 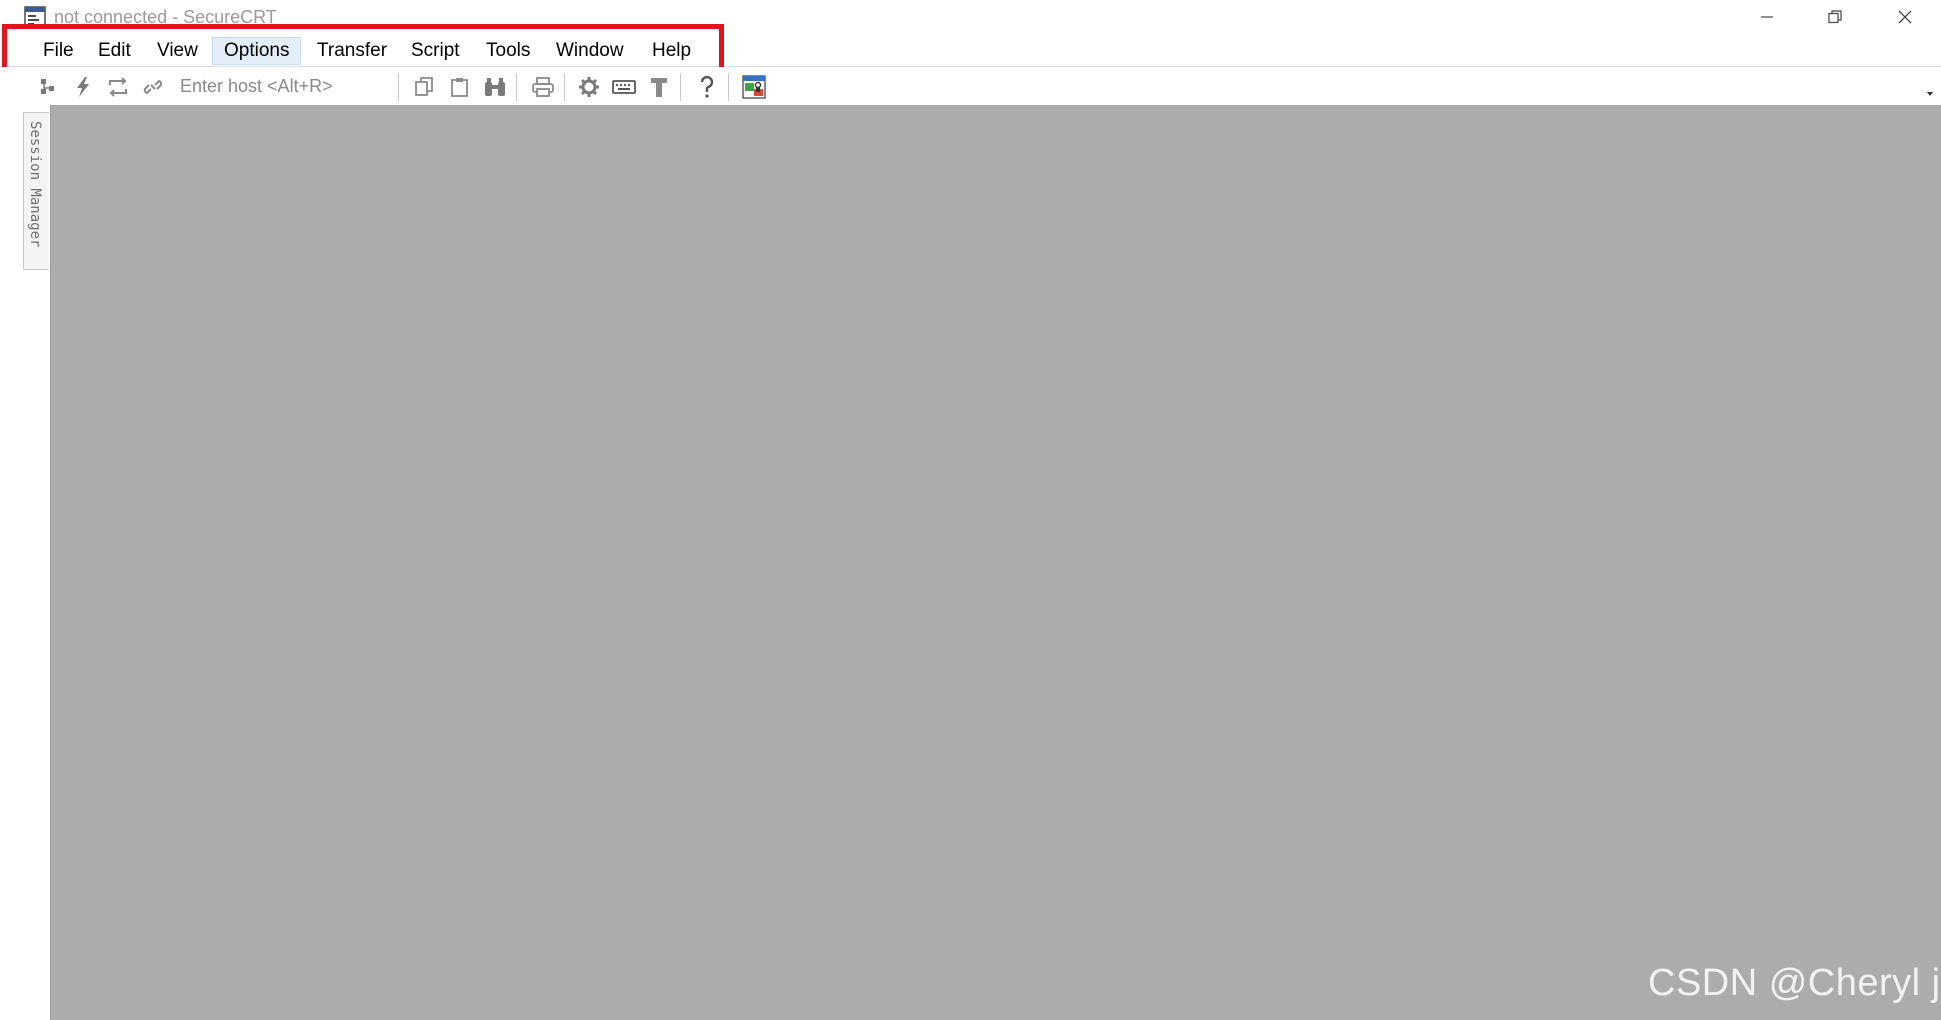 What do you see at coordinates (624, 87) in the screenshot?
I see `keymap-icon` at bounding box center [624, 87].